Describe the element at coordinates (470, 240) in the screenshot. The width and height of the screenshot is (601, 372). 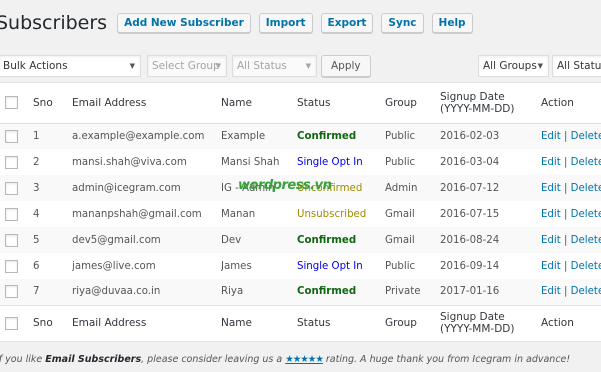
I see `cell-date: 2016-08-24` at that location.